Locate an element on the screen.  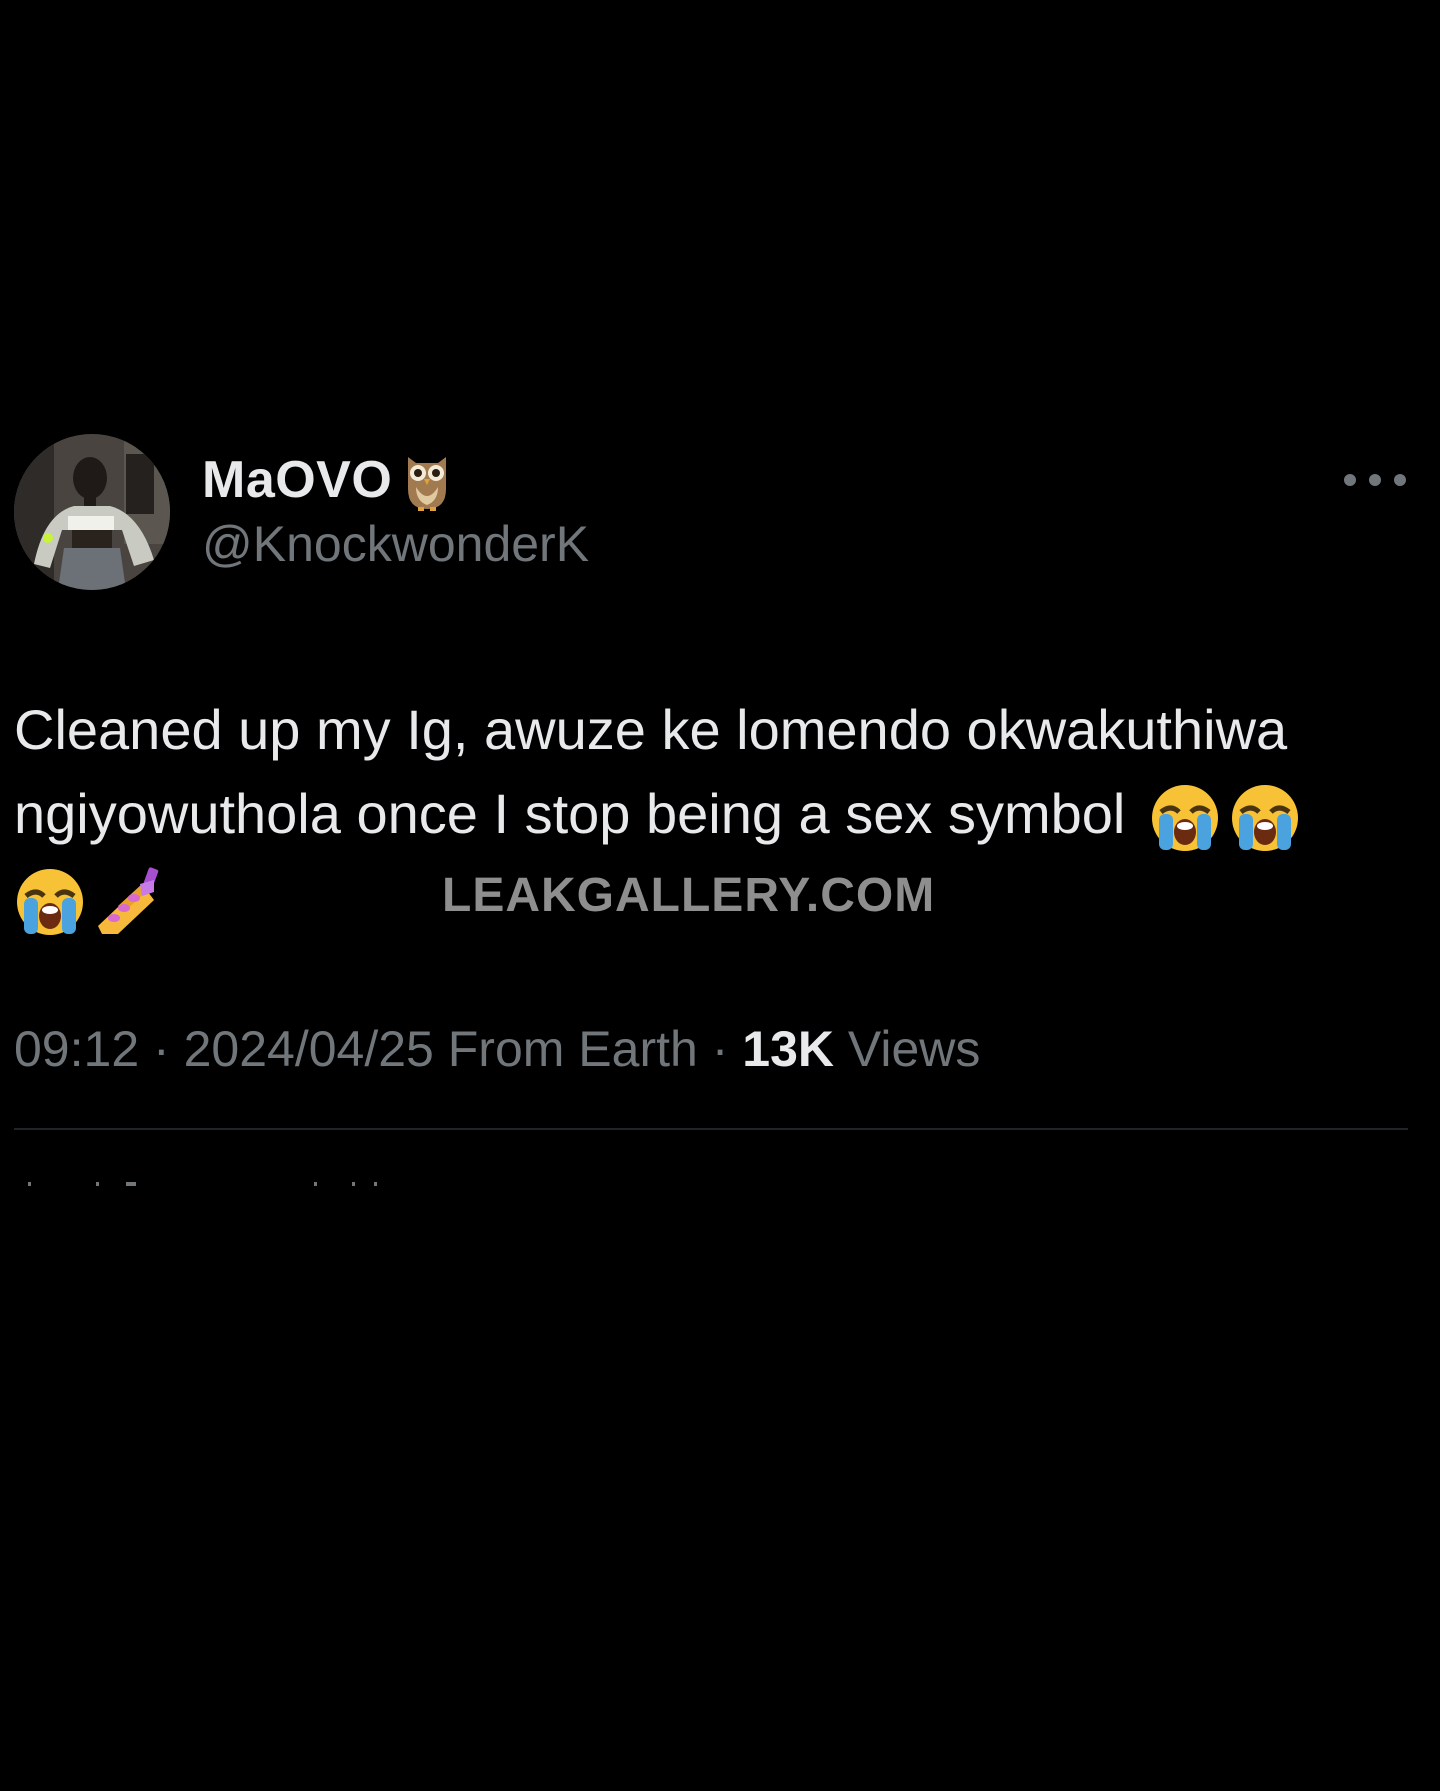
cropped-stats-row is located at coordinates (204, 1181).